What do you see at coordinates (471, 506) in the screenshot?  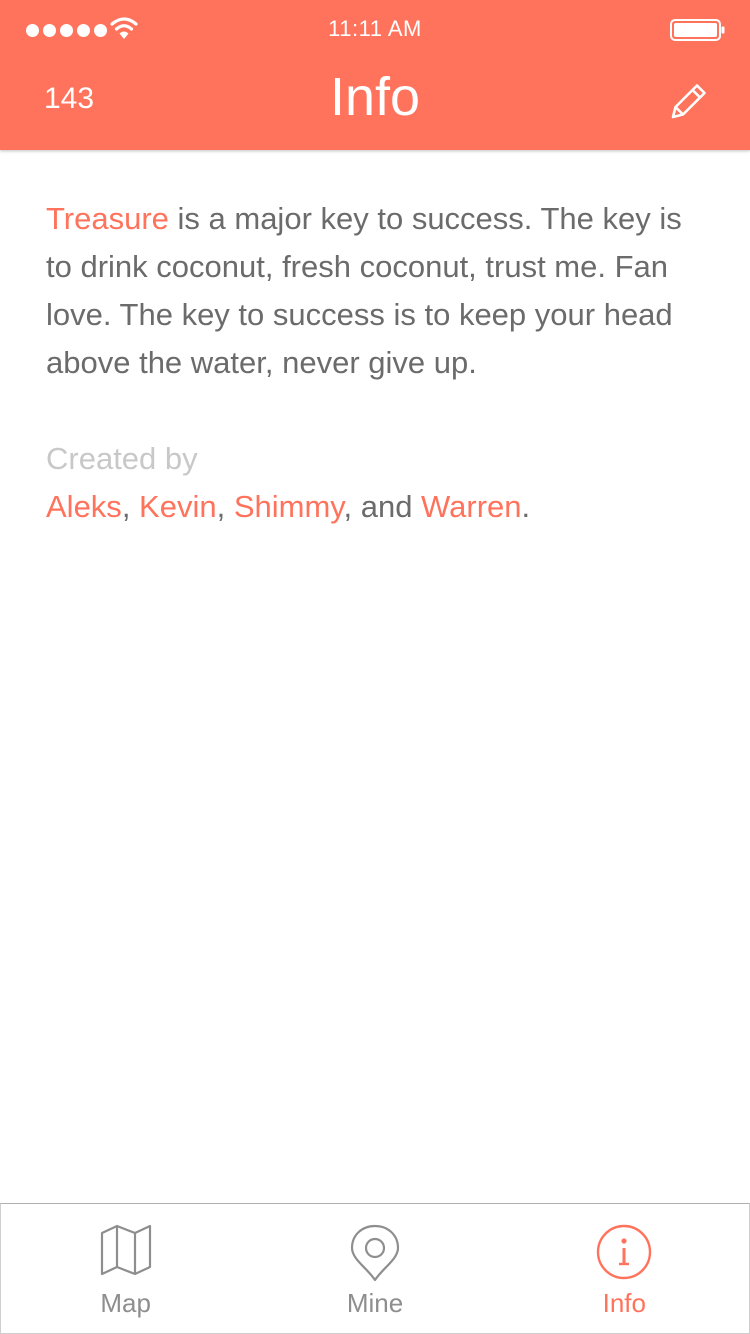 I see `credit-name-warren: Warren` at bounding box center [471, 506].